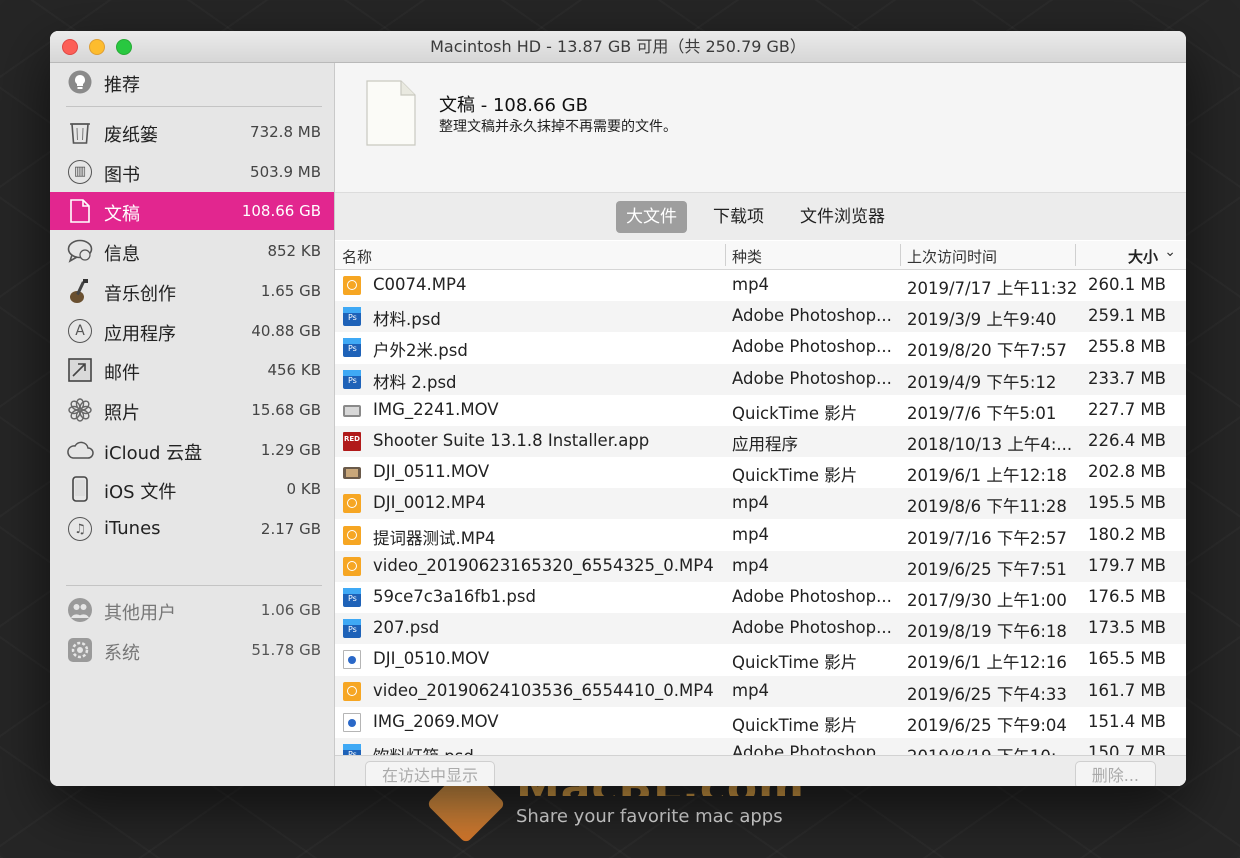 Image resolution: width=1240 pixels, height=858 pixels. I want to click on file-name: IMG_2069.MOV, so click(436, 721).